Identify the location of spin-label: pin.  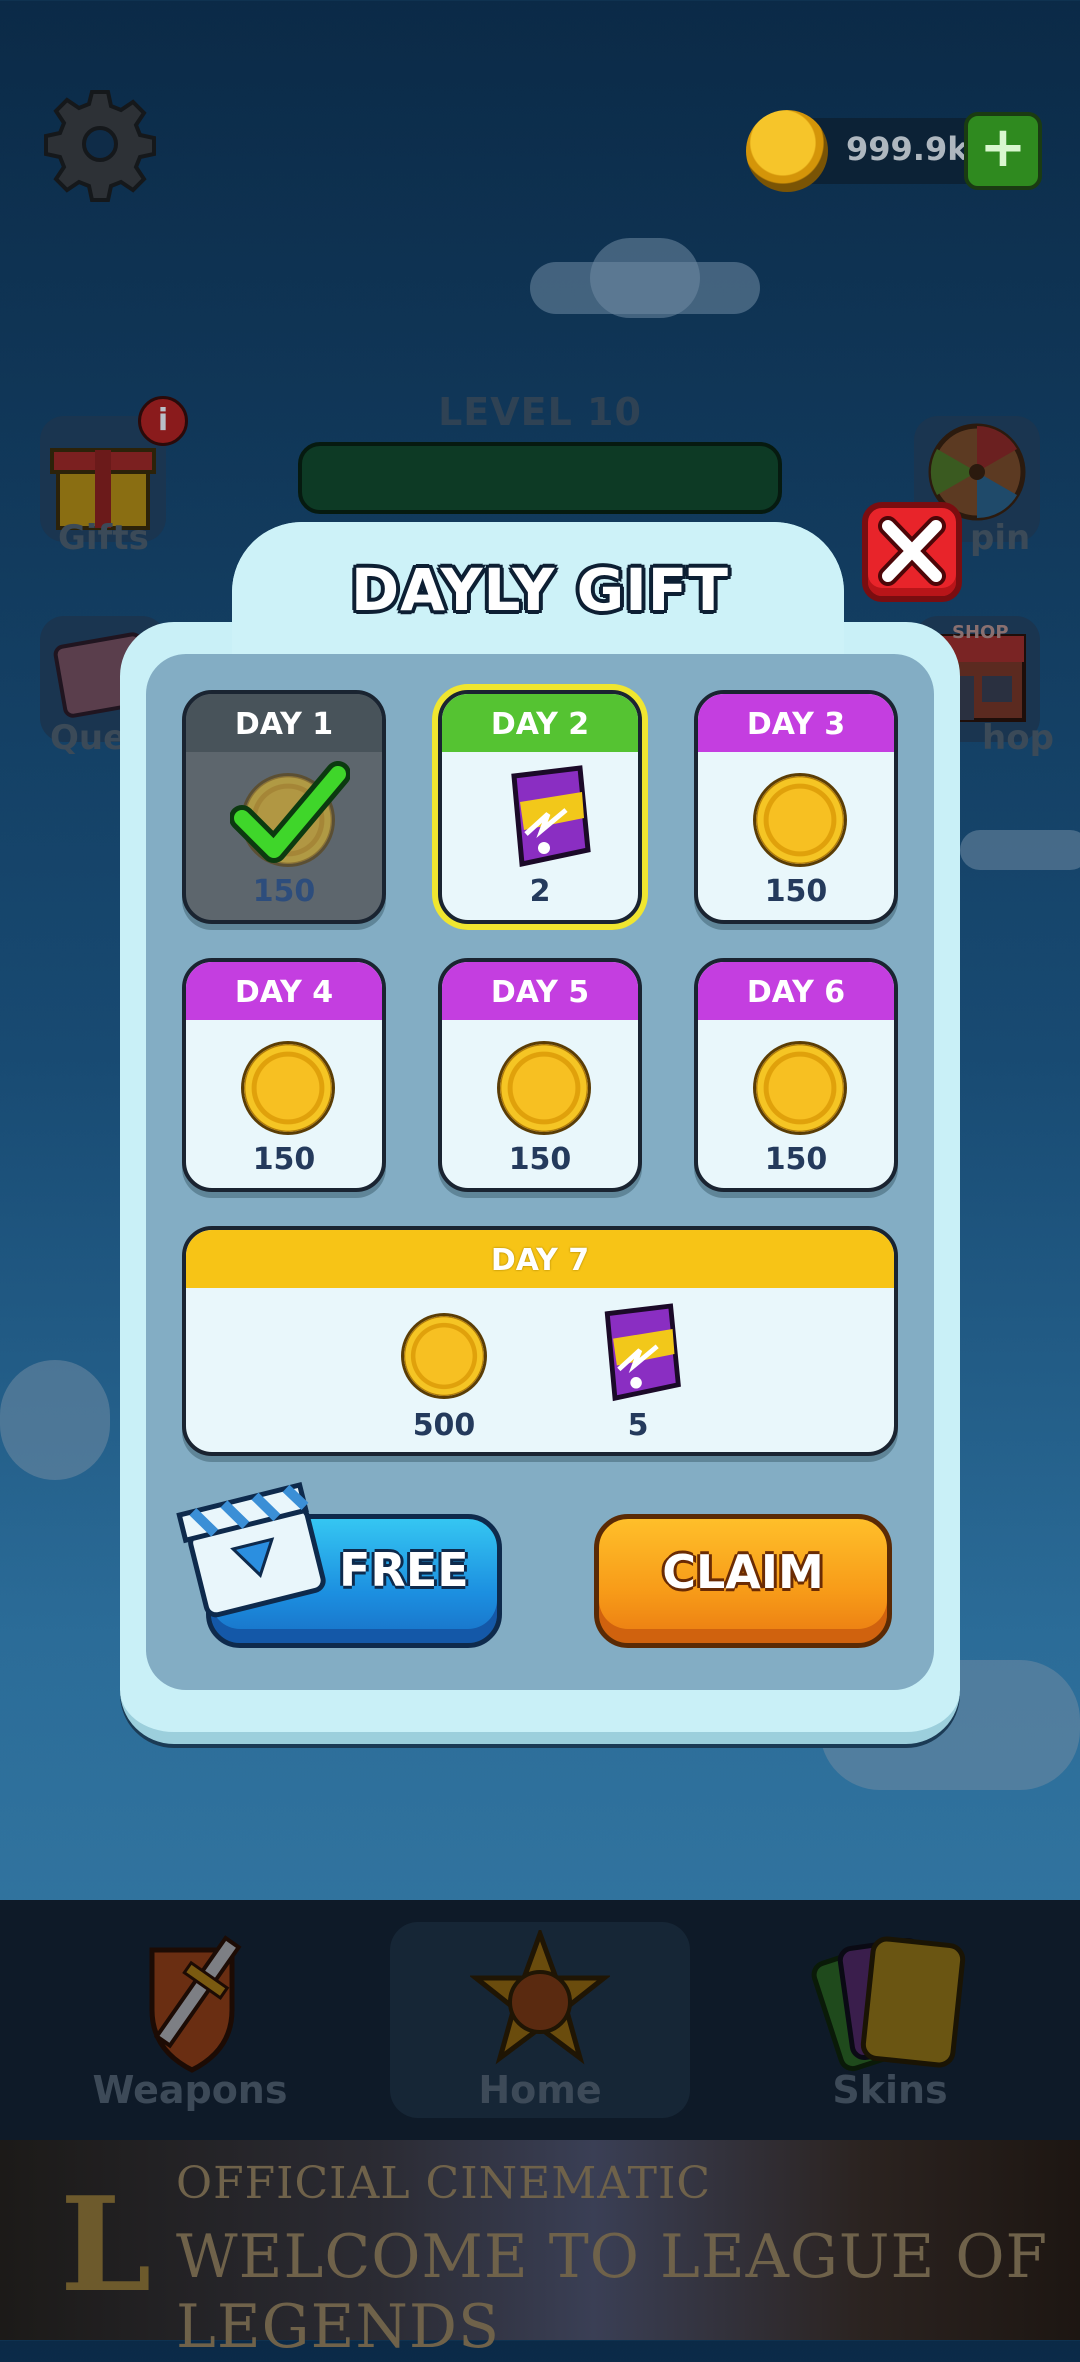
(1000, 538).